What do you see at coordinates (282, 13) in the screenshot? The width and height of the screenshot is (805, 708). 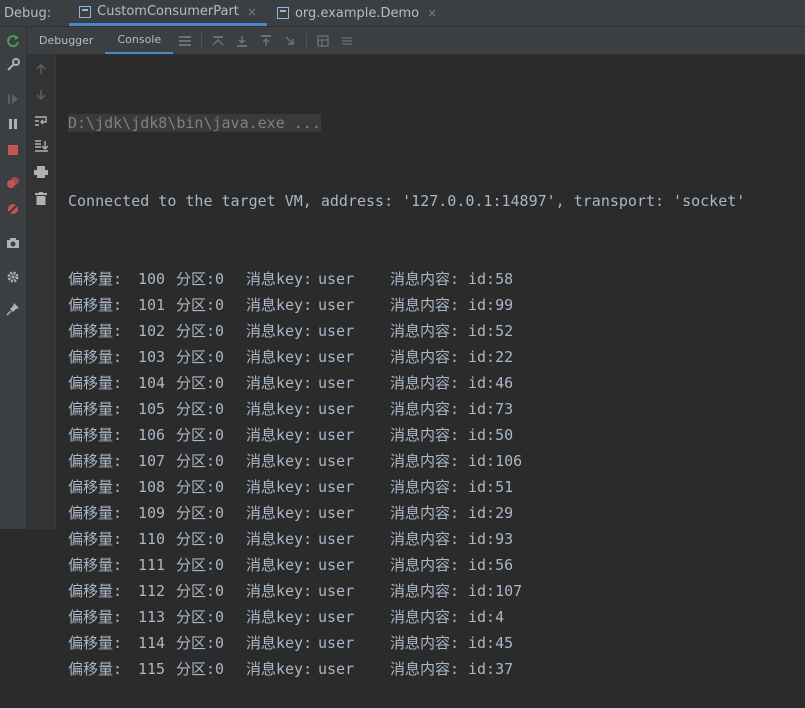 I see `run-config-icon` at bounding box center [282, 13].